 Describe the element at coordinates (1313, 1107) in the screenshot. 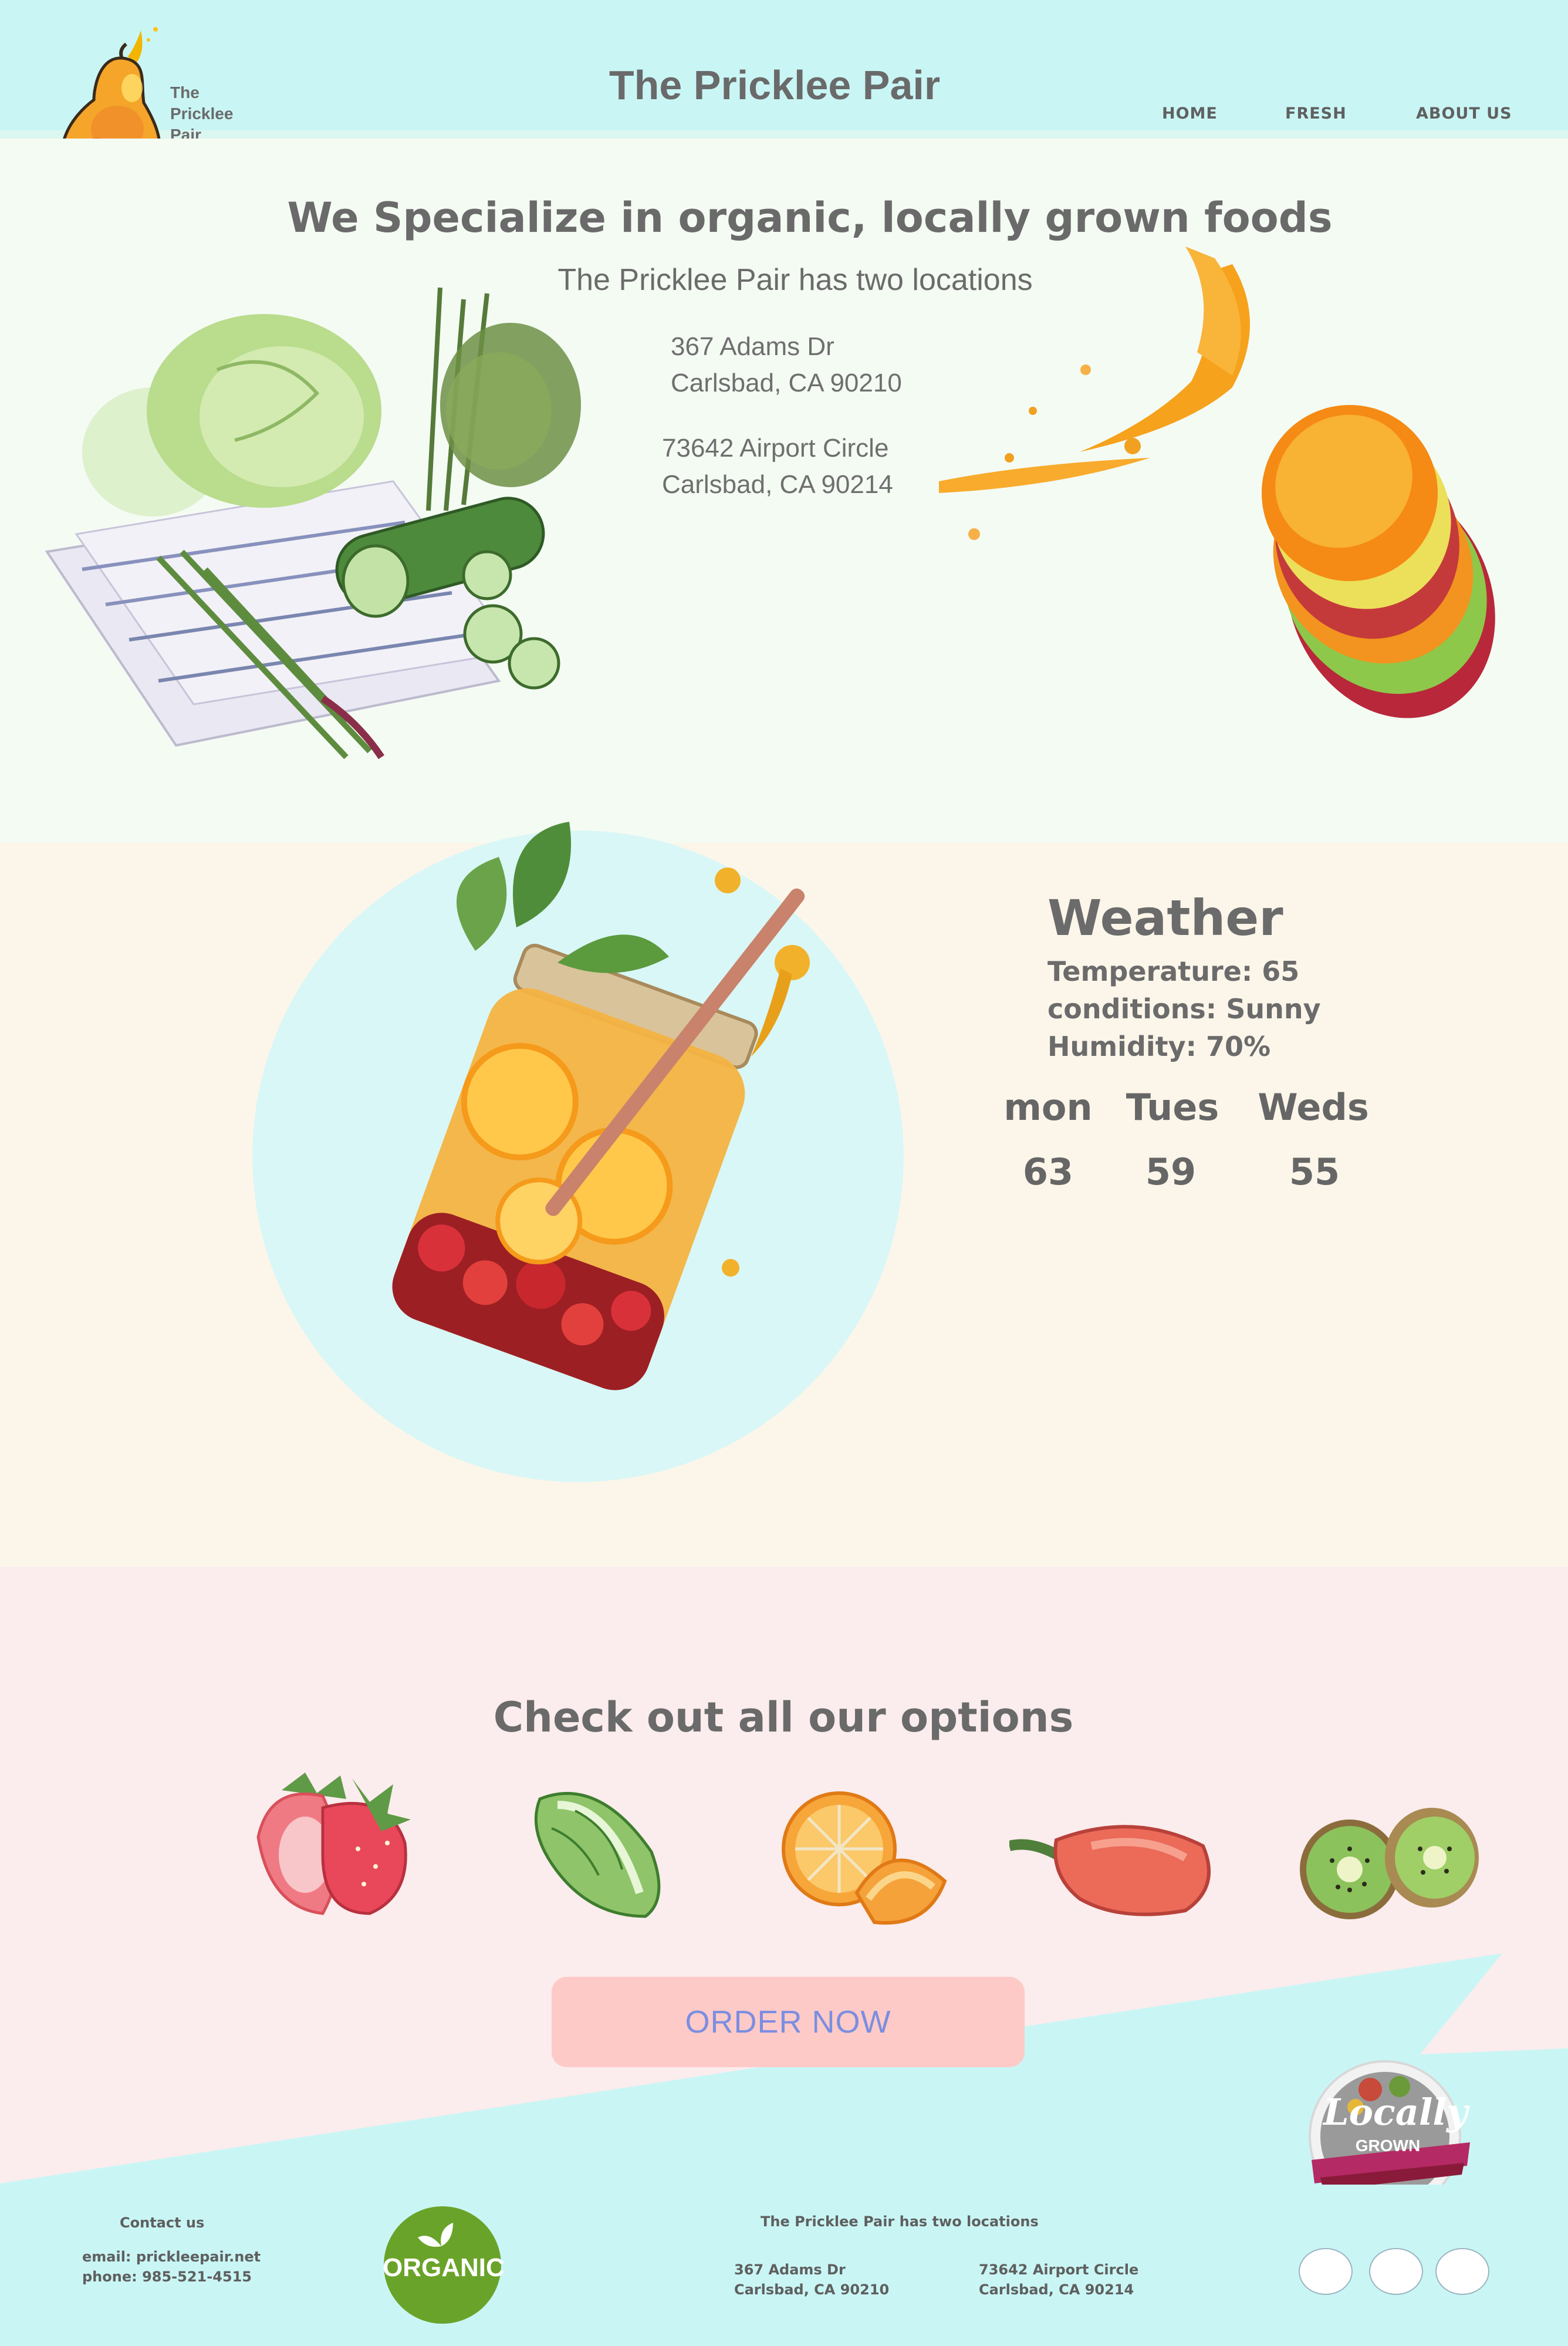

I see `forecast-day: Weds` at that location.